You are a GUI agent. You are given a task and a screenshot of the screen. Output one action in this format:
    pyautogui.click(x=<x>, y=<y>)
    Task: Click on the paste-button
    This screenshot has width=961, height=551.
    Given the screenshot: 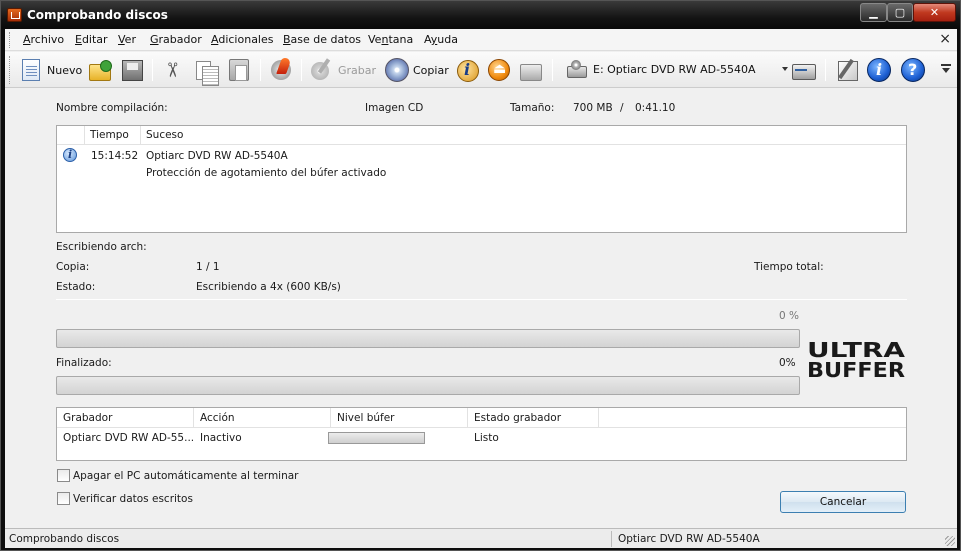 What is the action you would take?
    pyautogui.click(x=239, y=70)
    